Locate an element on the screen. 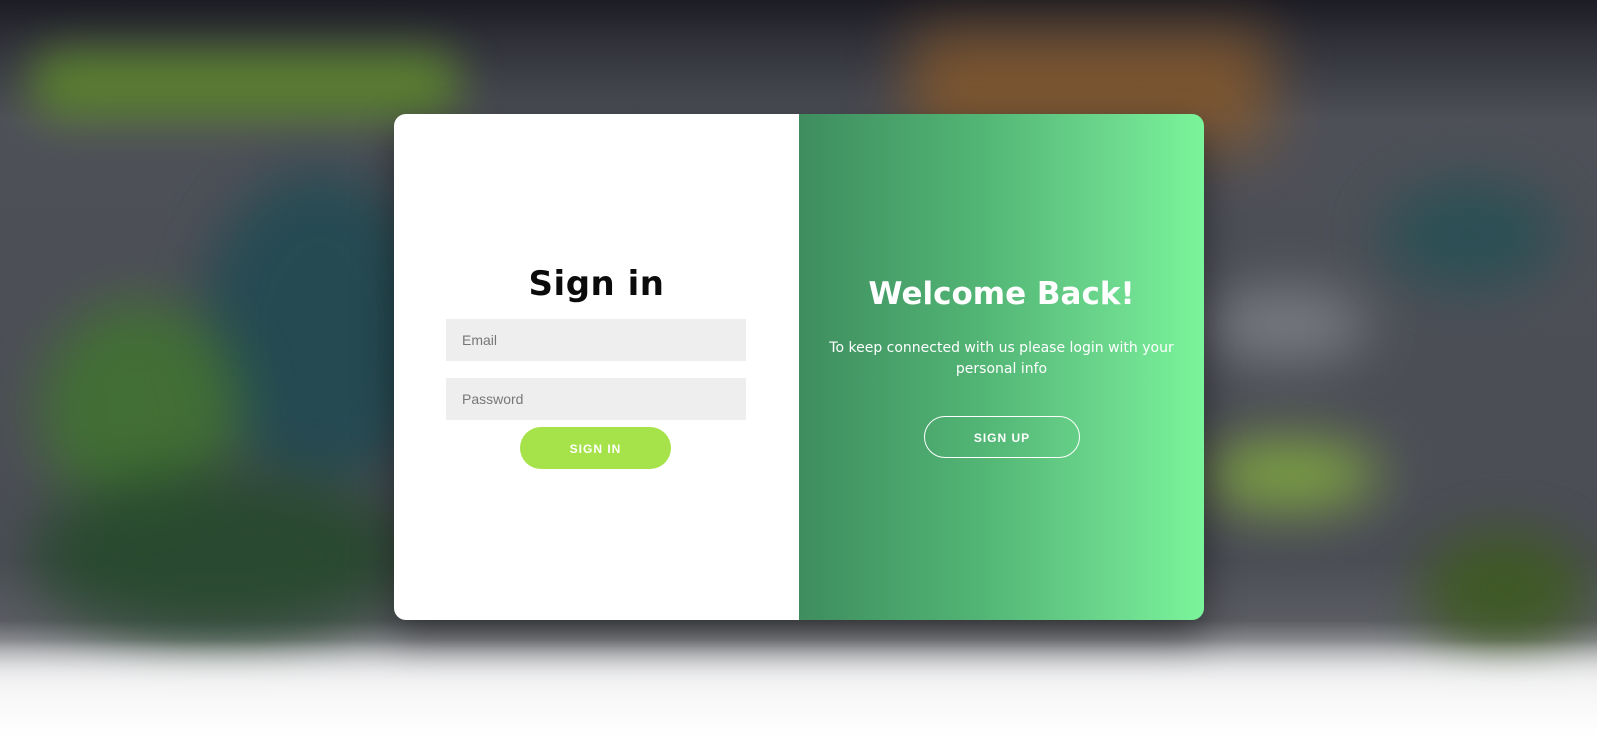  blurred-lime-shape is located at coordinates (1290, 475).